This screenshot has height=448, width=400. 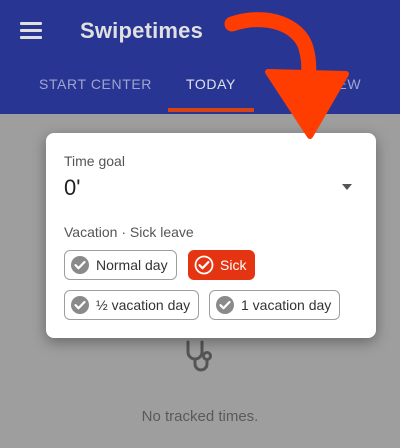 I want to click on active-tab-indicator, so click(x=211, y=110).